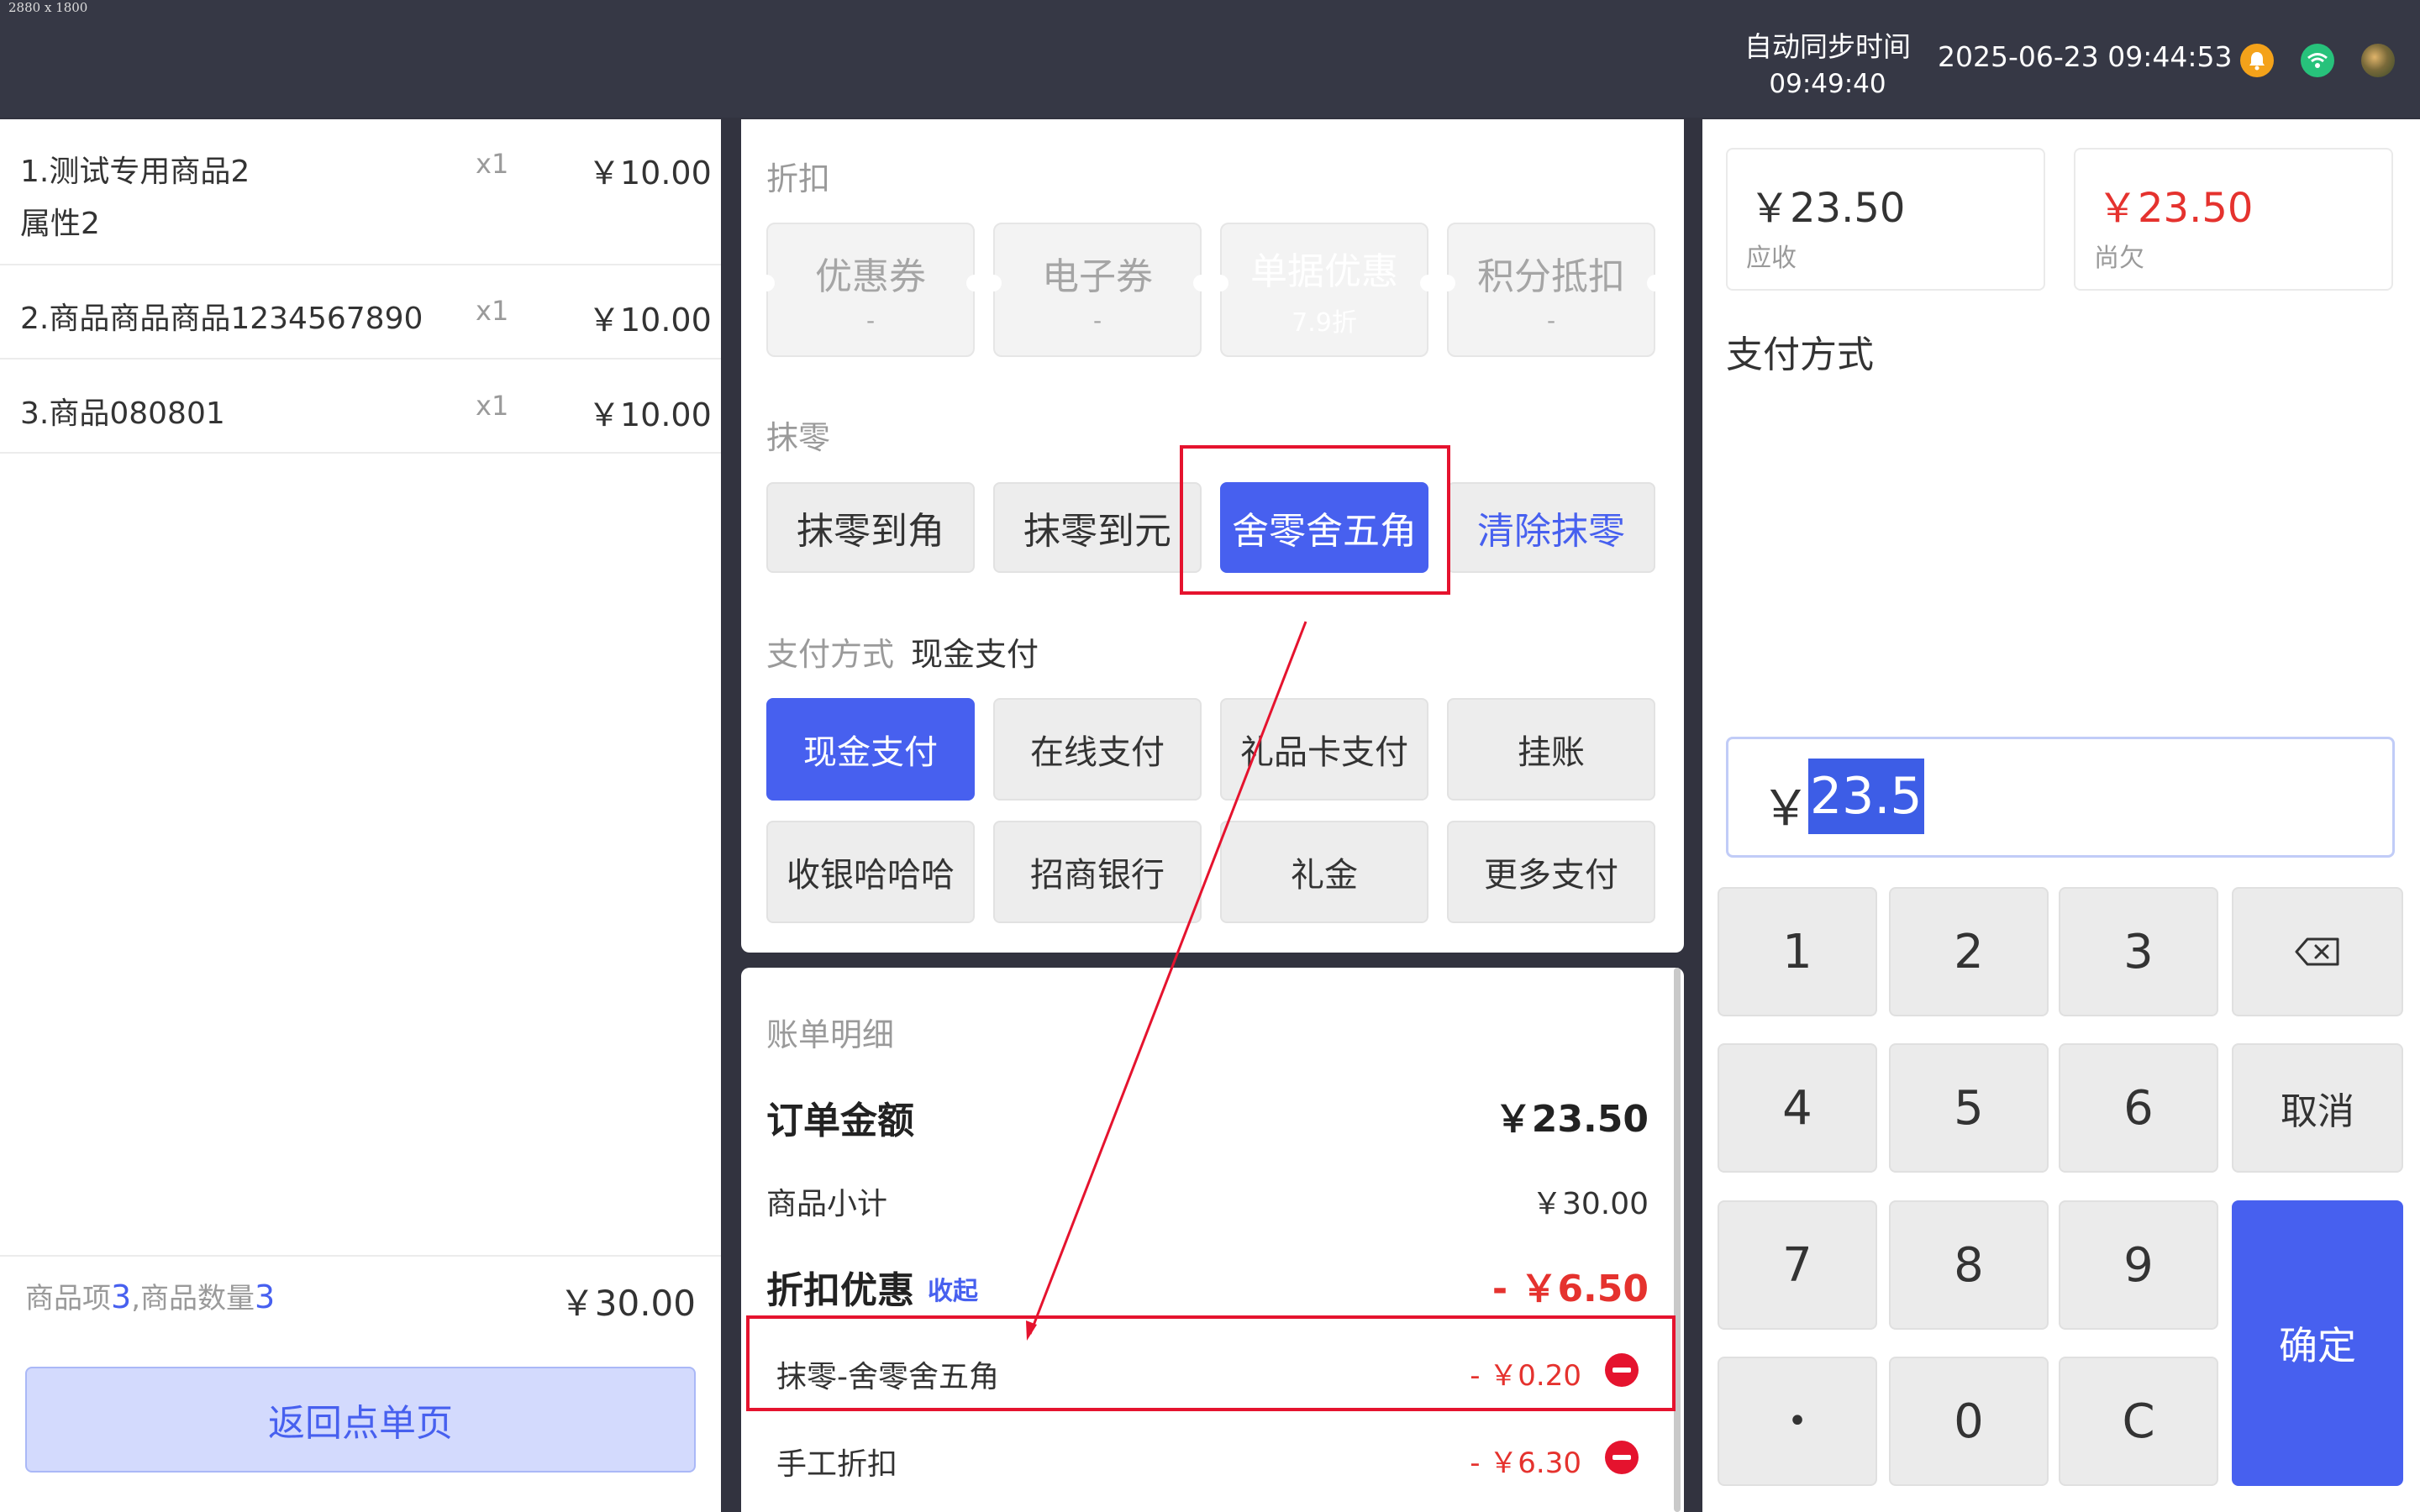  Describe the element at coordinates (48, 7) in the screenshot. I see `dimension-label: 2880 x 1800` at that location.